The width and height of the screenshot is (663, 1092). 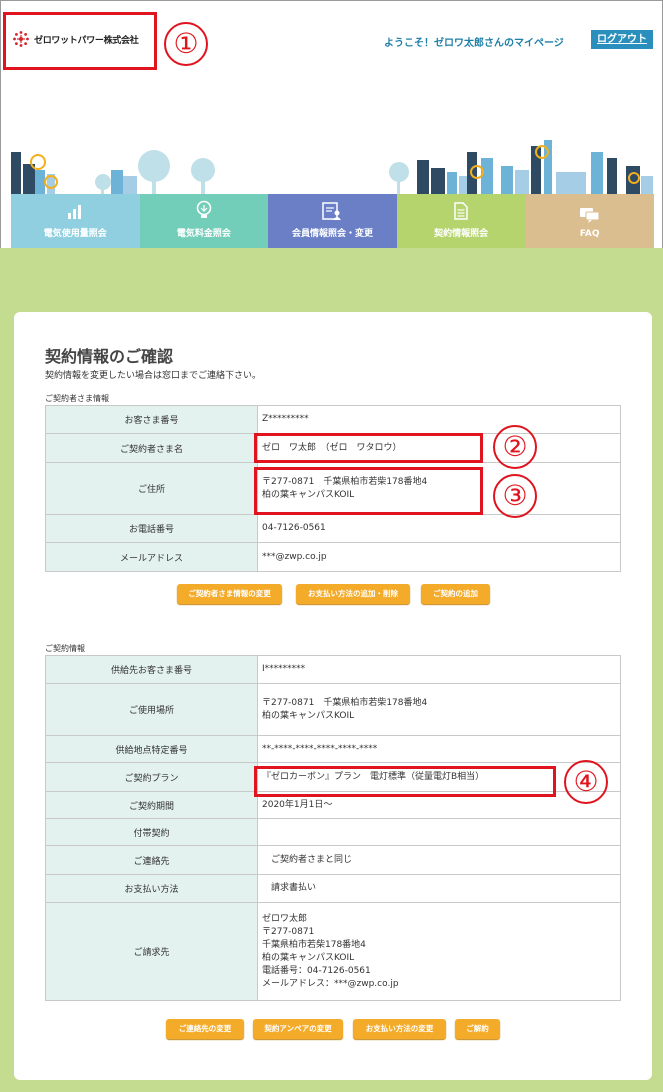 What do you see at coordinates (474, 43) in the screenshot?
I see `welcome-message: ようこそ！ゼロワ太郎さんのマイページ` at bounding box center [474, 43].